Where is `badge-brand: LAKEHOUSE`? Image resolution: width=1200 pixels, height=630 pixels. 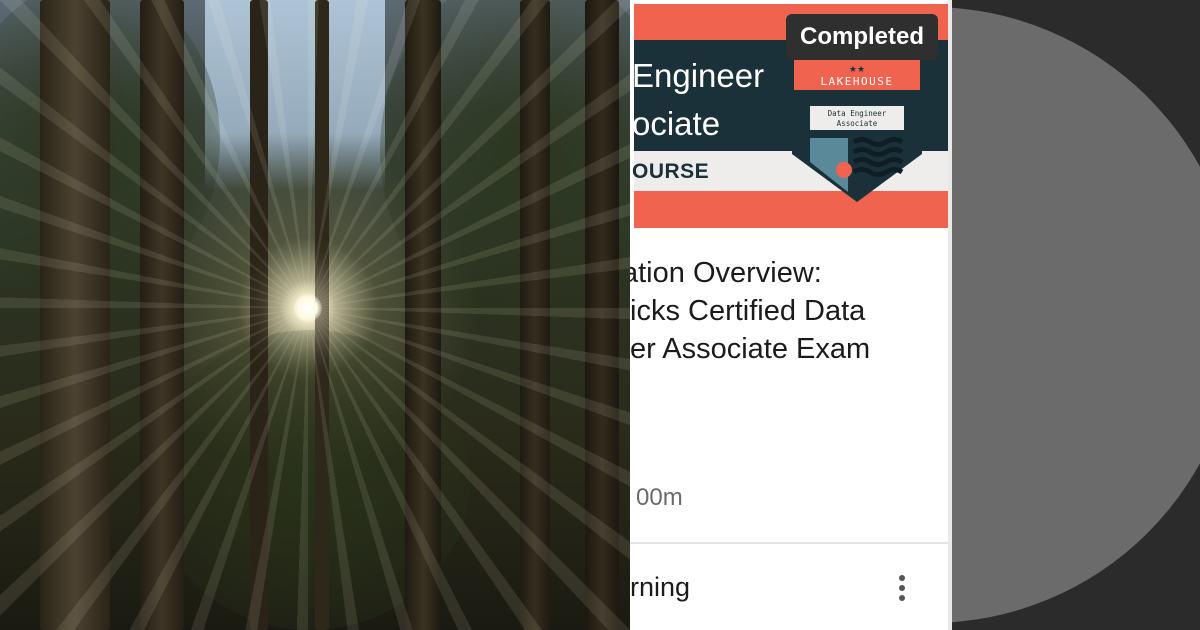
badge-brand: LAKEHOUSE is located at coordinates (856, 81).